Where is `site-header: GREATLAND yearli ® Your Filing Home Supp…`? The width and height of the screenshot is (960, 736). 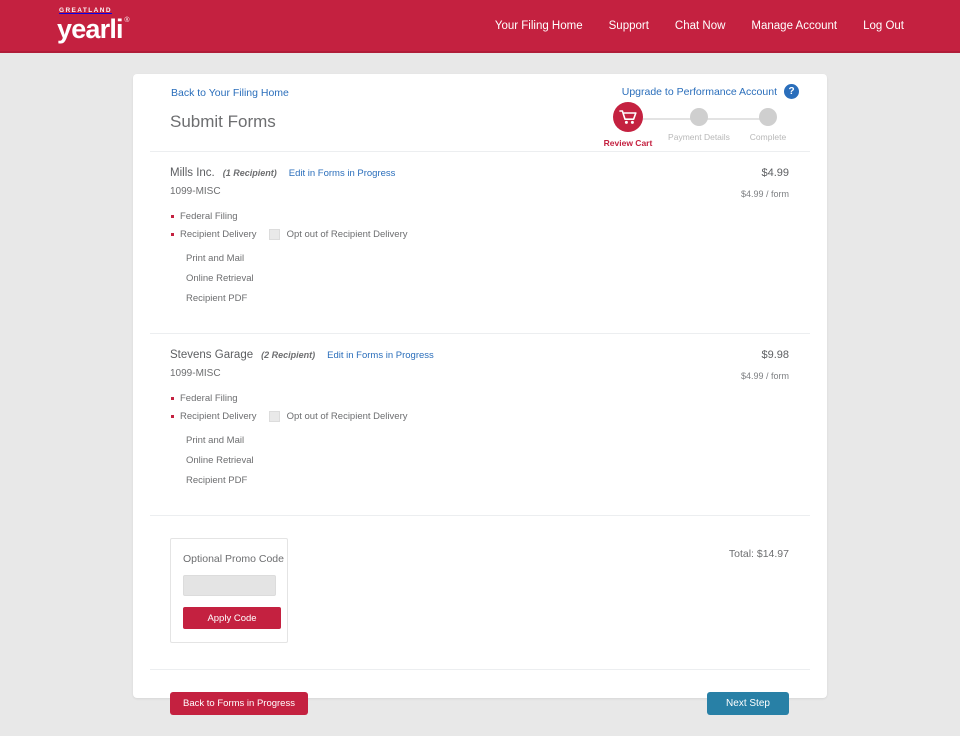 site-header: GREATLAND yearli ® Your Filing Home Supp… is located at coordinates (480, 26).